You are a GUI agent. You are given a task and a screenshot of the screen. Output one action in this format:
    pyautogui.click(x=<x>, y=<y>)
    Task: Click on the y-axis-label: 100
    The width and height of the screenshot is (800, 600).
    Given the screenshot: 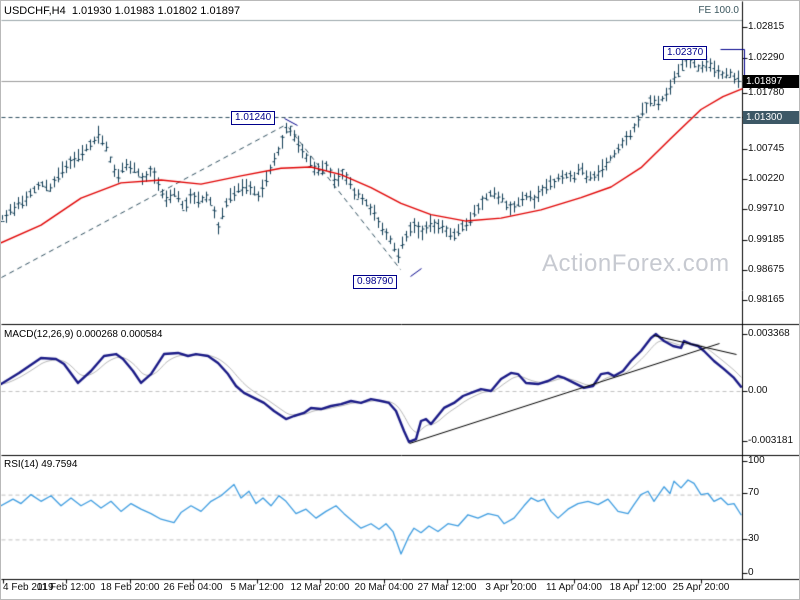 What is the action you would take?
    pyautogui.click(x=756, y=460)
    